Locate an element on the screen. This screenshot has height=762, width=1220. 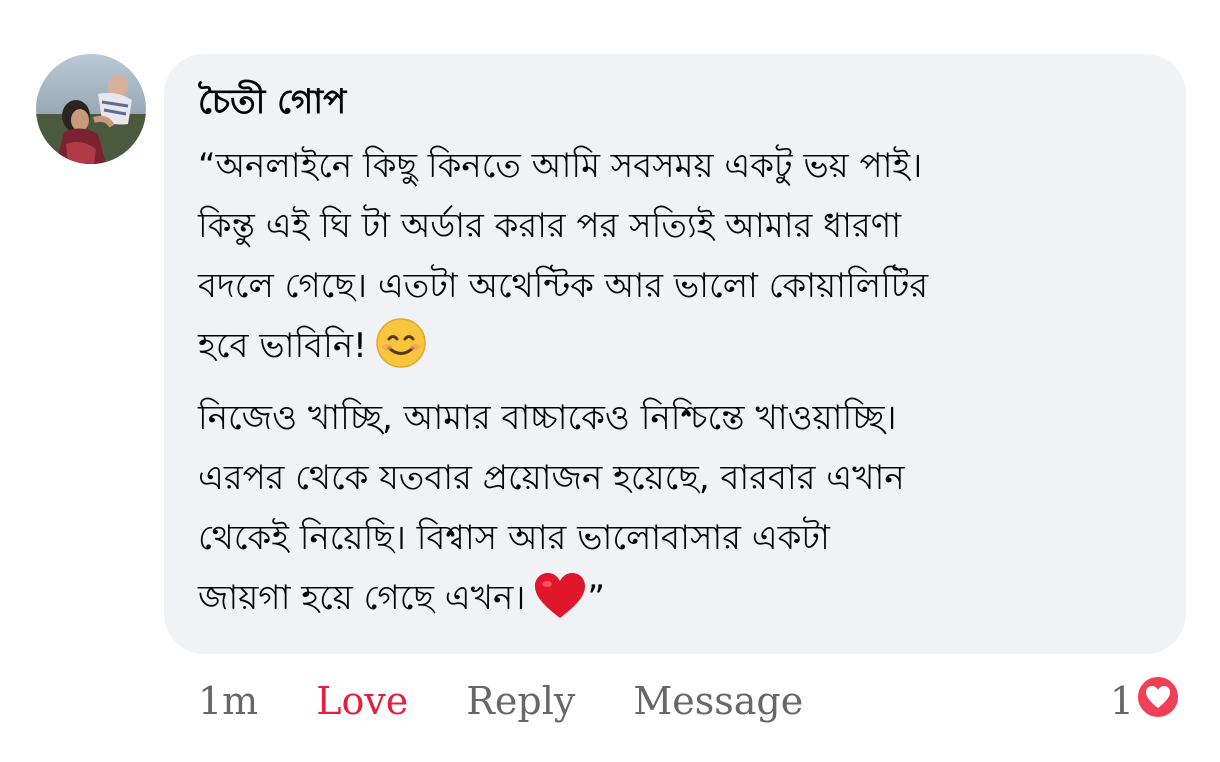
closing-quote: ” is located at coordinates (596, 598).